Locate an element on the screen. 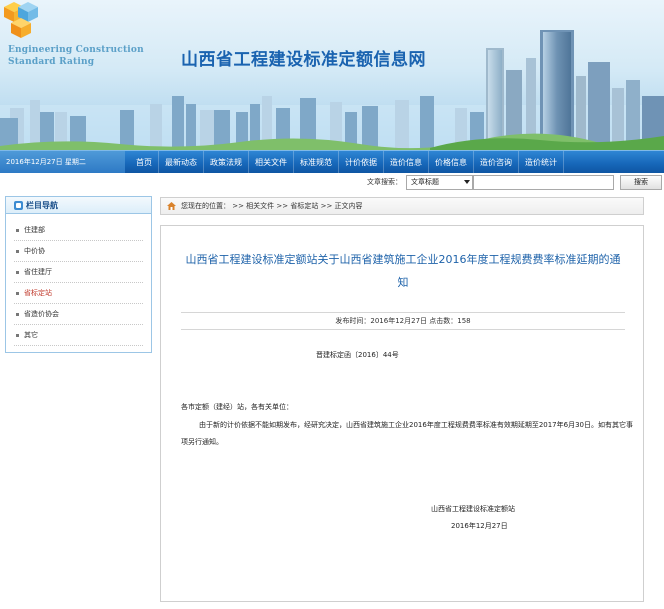 Image resolution: width=664 pixels, height=609 pixels. sidebar-item-other: 其它 is located at coordinates (78, 335).